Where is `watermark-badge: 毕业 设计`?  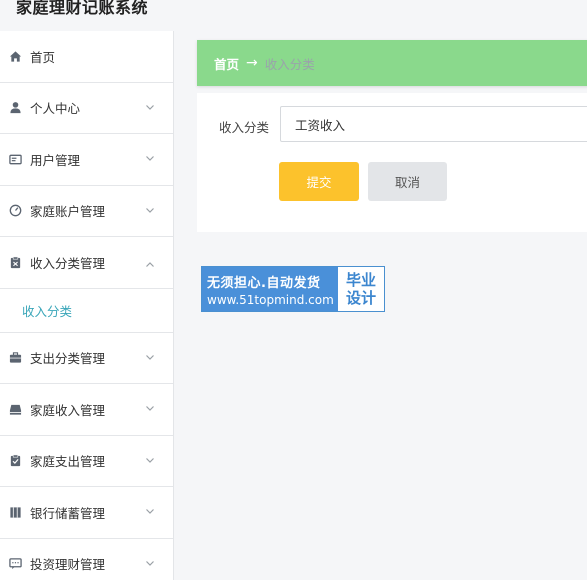 watermark-badge: 毕业 设计 is located at coordinates (361, 289).